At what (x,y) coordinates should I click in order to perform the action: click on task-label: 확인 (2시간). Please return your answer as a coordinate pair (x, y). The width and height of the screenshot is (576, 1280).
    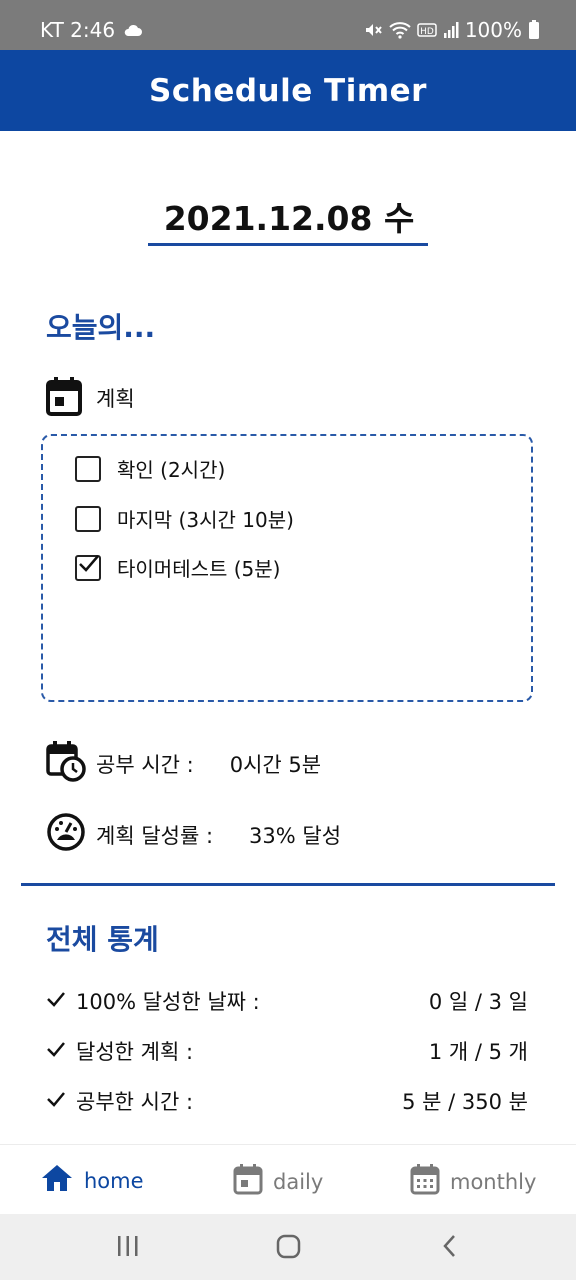
    Looking at the image, I should click on (171, 470).